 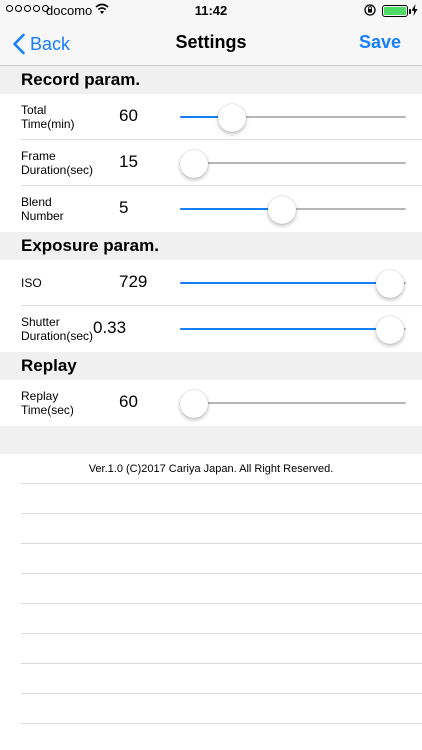 What do you see at coordinates (48, 117) in the screenshot?
I see `setting-label: Total Time(min)` at bounding box center [48, 117].